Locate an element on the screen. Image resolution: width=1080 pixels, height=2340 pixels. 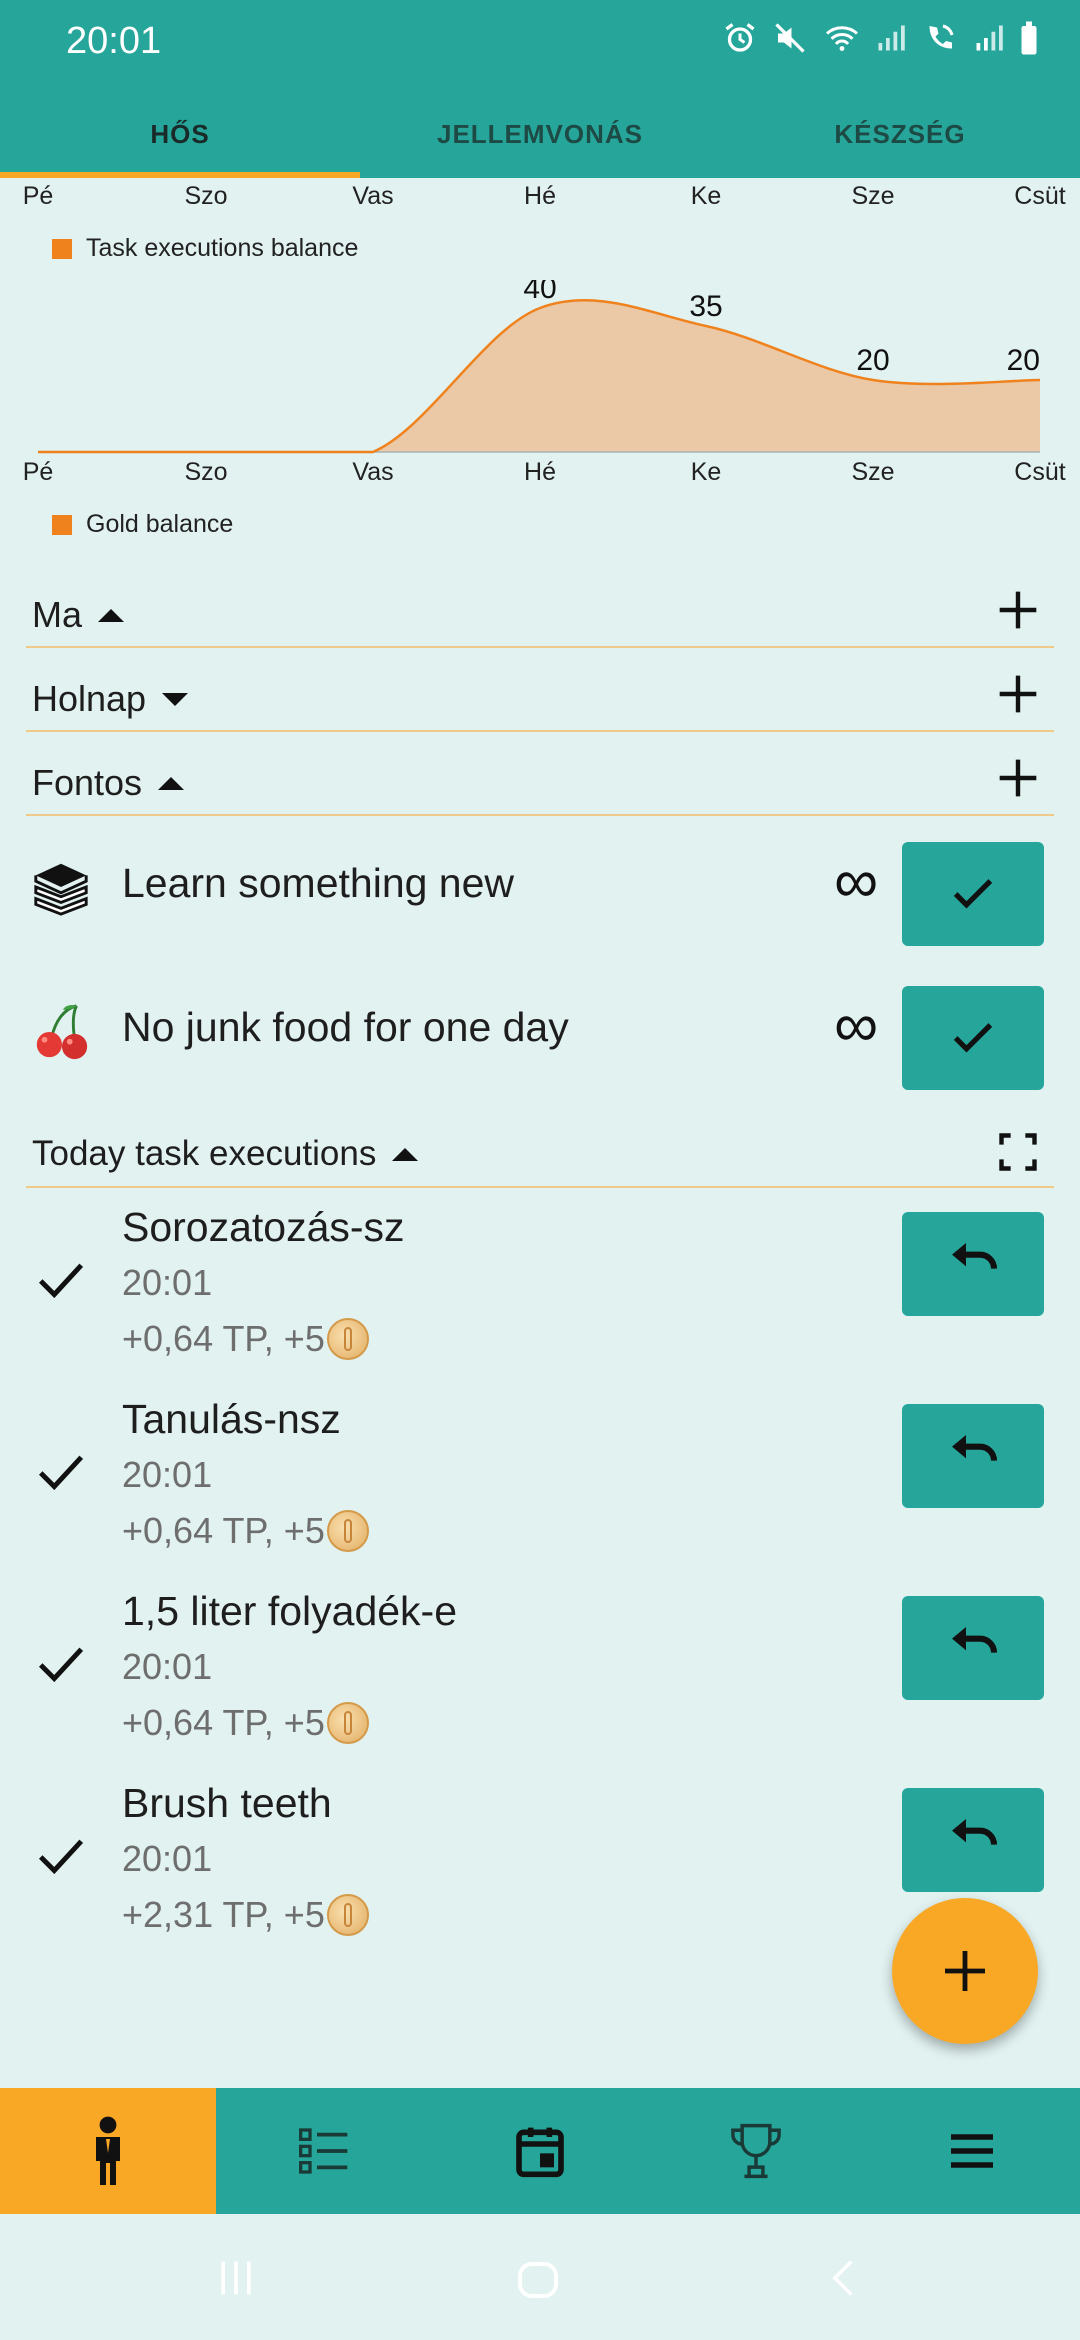
chart-1-tick: Ke is located at coordinates (706, 196).